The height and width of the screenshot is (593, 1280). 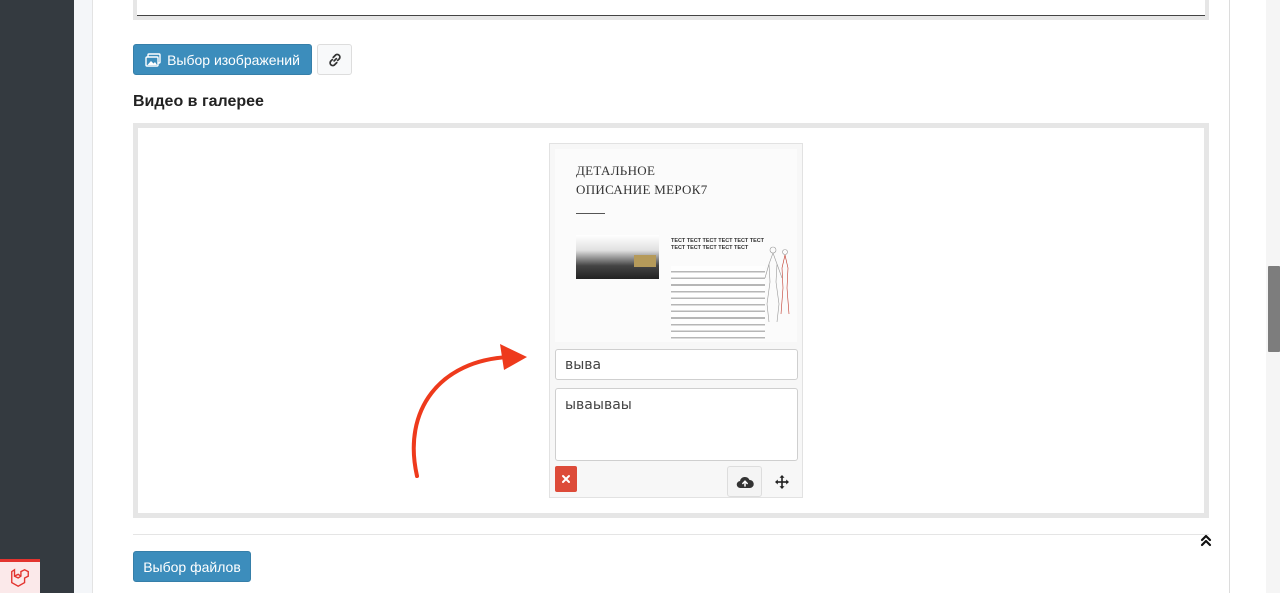 I want to click on add-link-button, so click(x=334, y=59).